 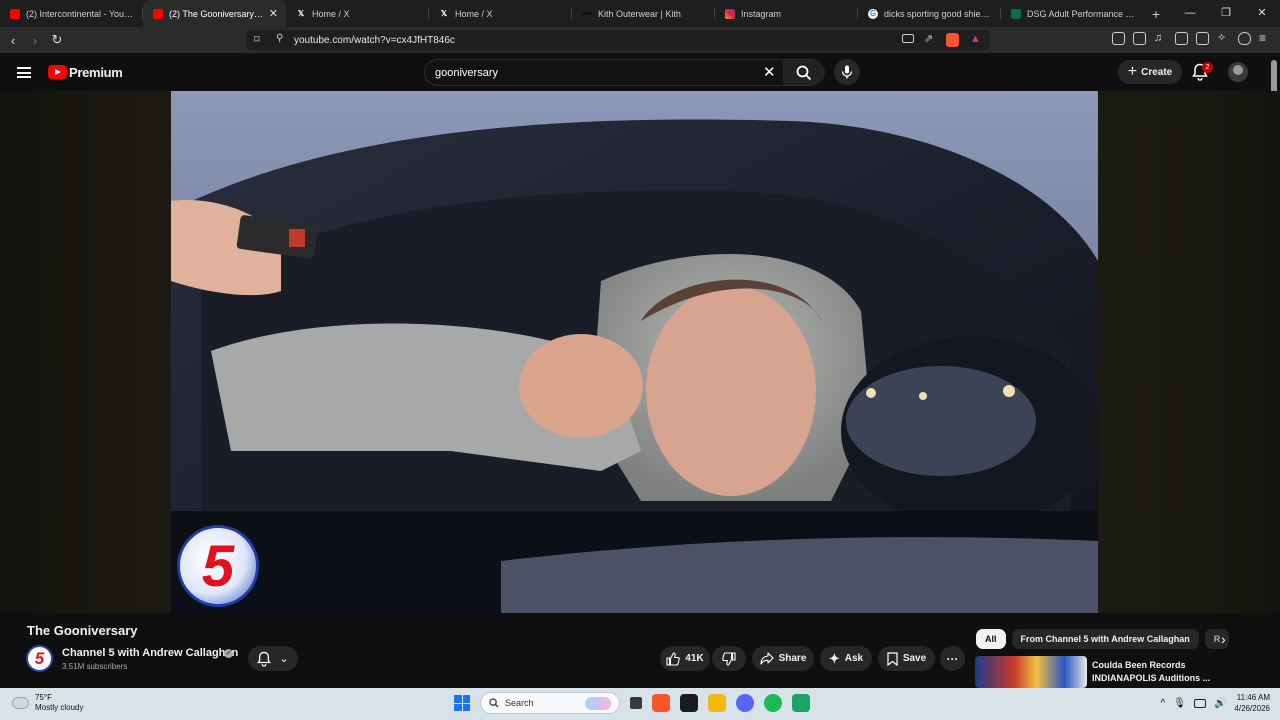 I want to click on chips-next-icon: ›, so click(x=1223, y=639).